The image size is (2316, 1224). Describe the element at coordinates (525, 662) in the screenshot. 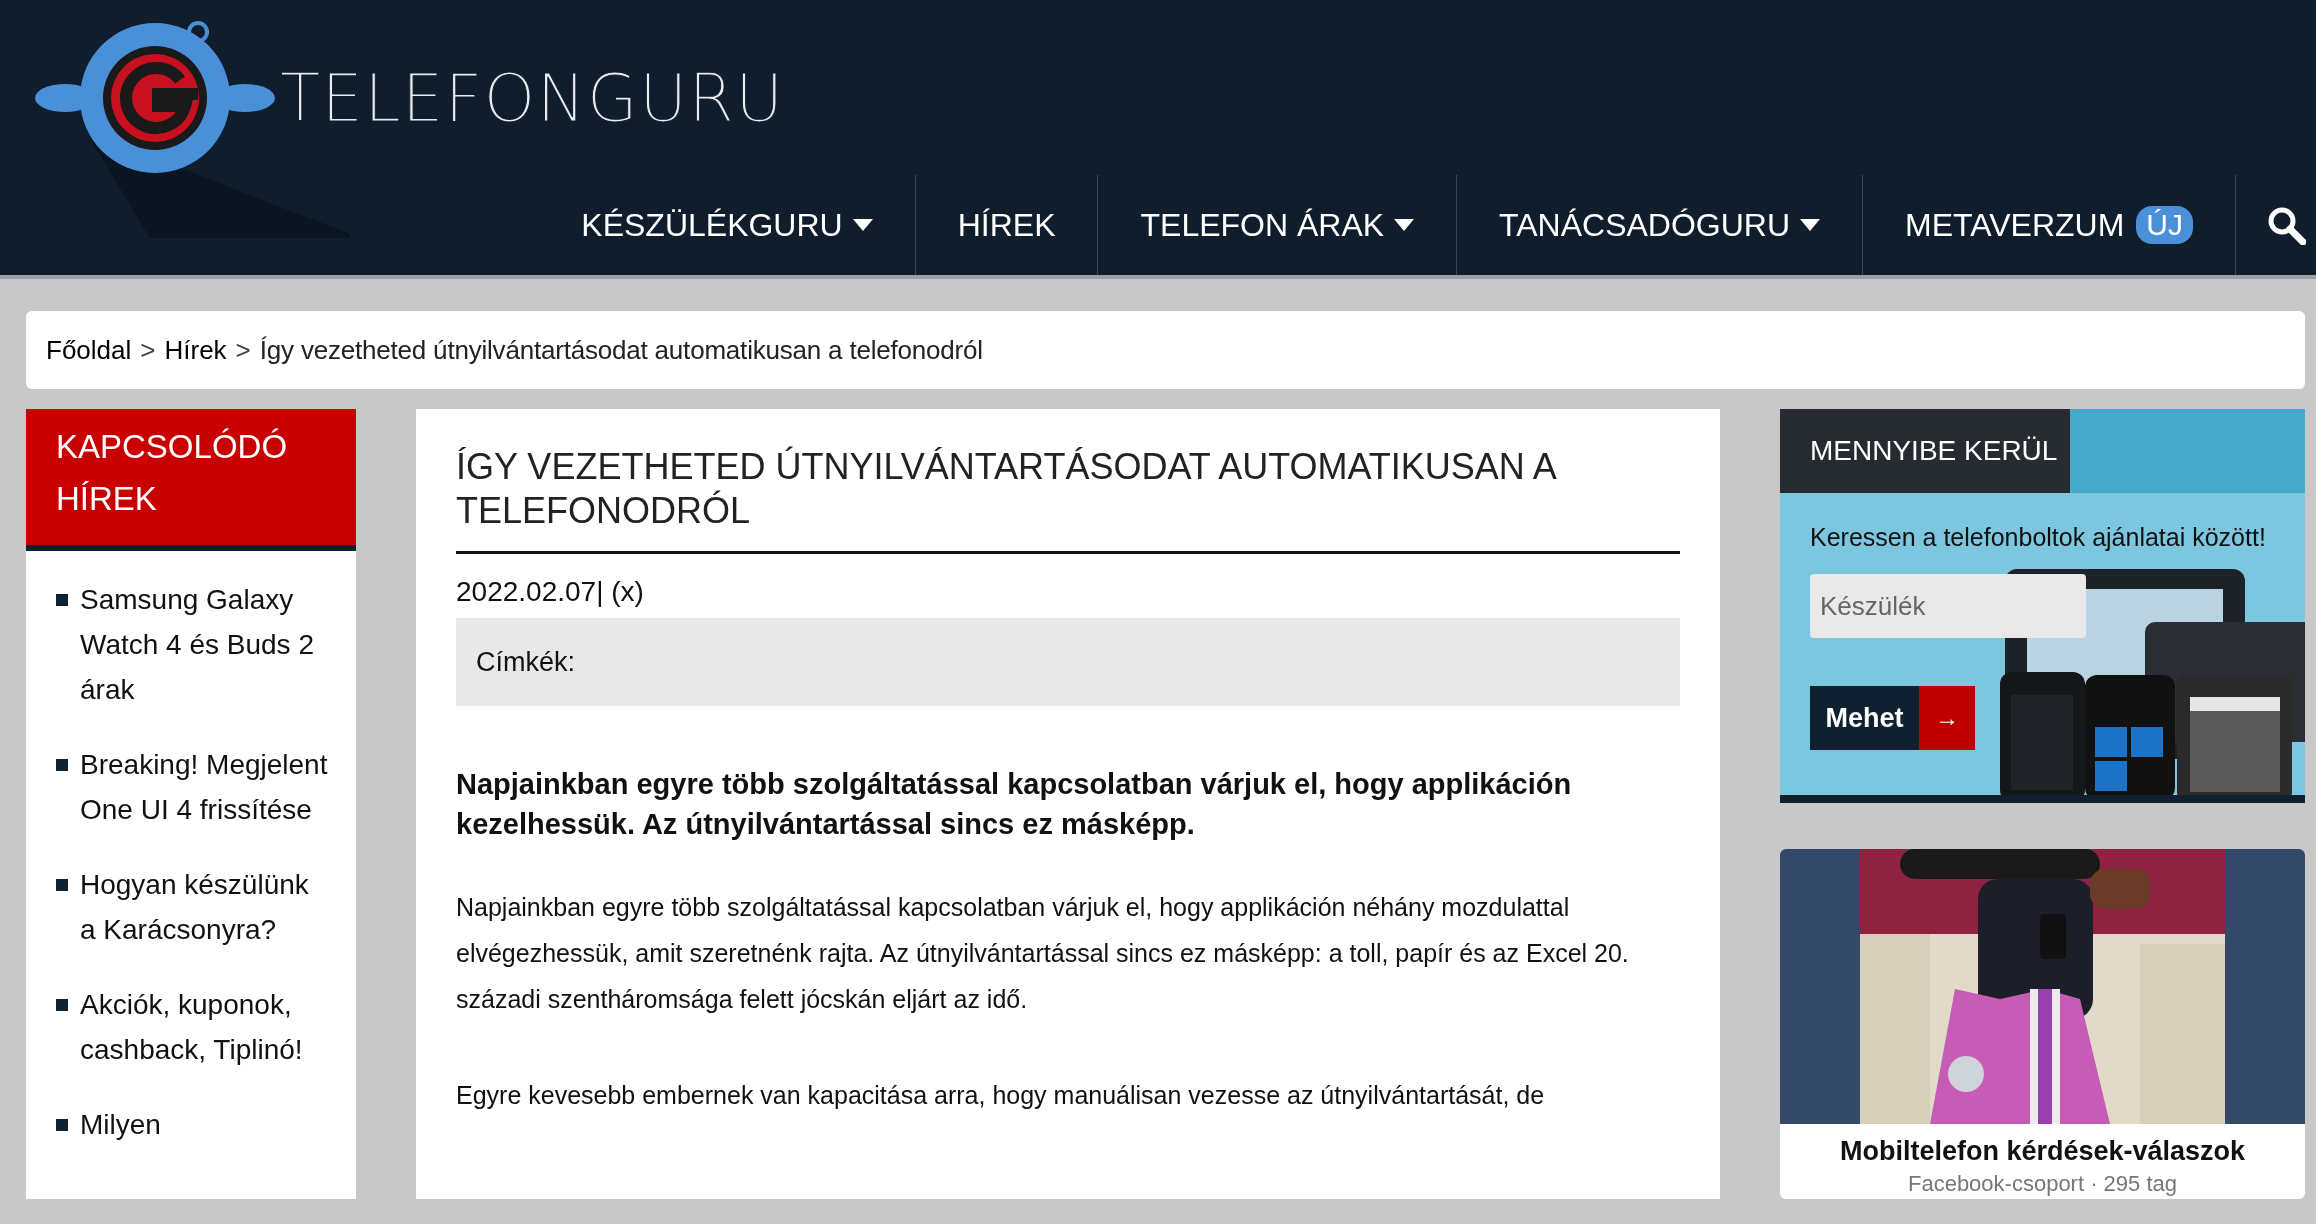

I see `tags-label: Címkék:` at that location.